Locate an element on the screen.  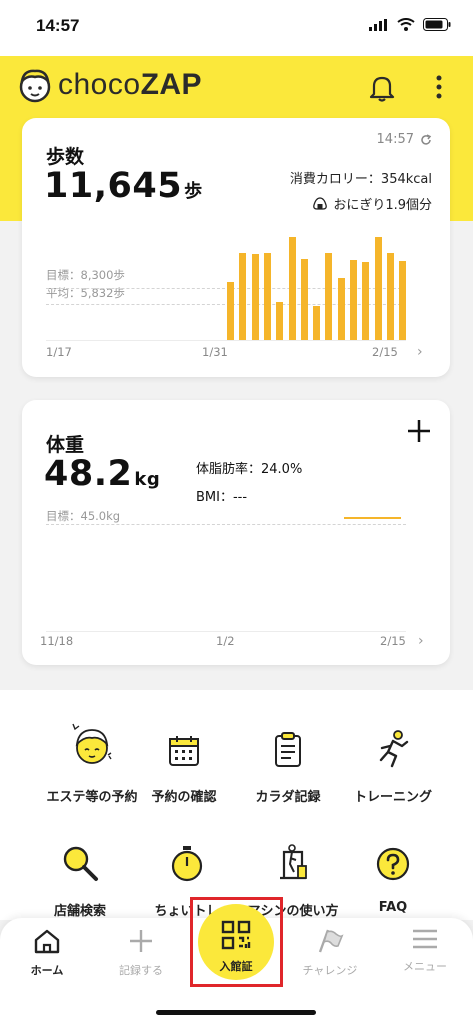
mascot-logo-icon is located at coordinates (35, 86).